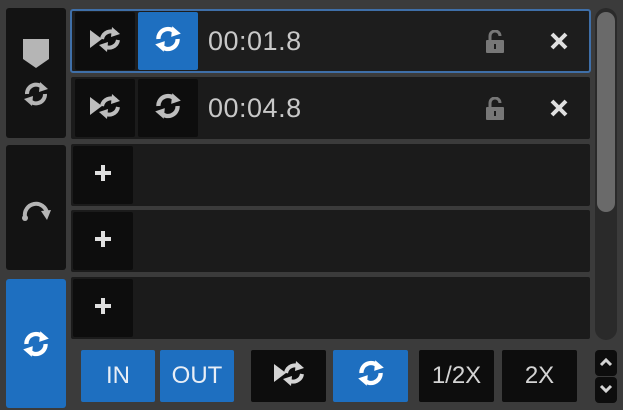 This screenshot has width=623, height=410. I want to click on sidebar-item-roll, so click(36, 207).